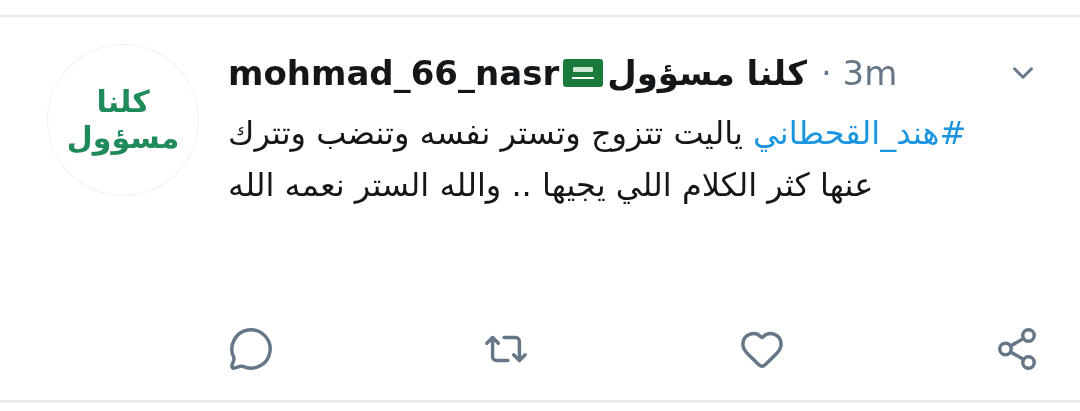 The image size is (1080, 411). What do you see at coordinates (707, 73) in the screenshot?
I see `display-name: كلنا مسؤول` at bounding box center [707, 73].